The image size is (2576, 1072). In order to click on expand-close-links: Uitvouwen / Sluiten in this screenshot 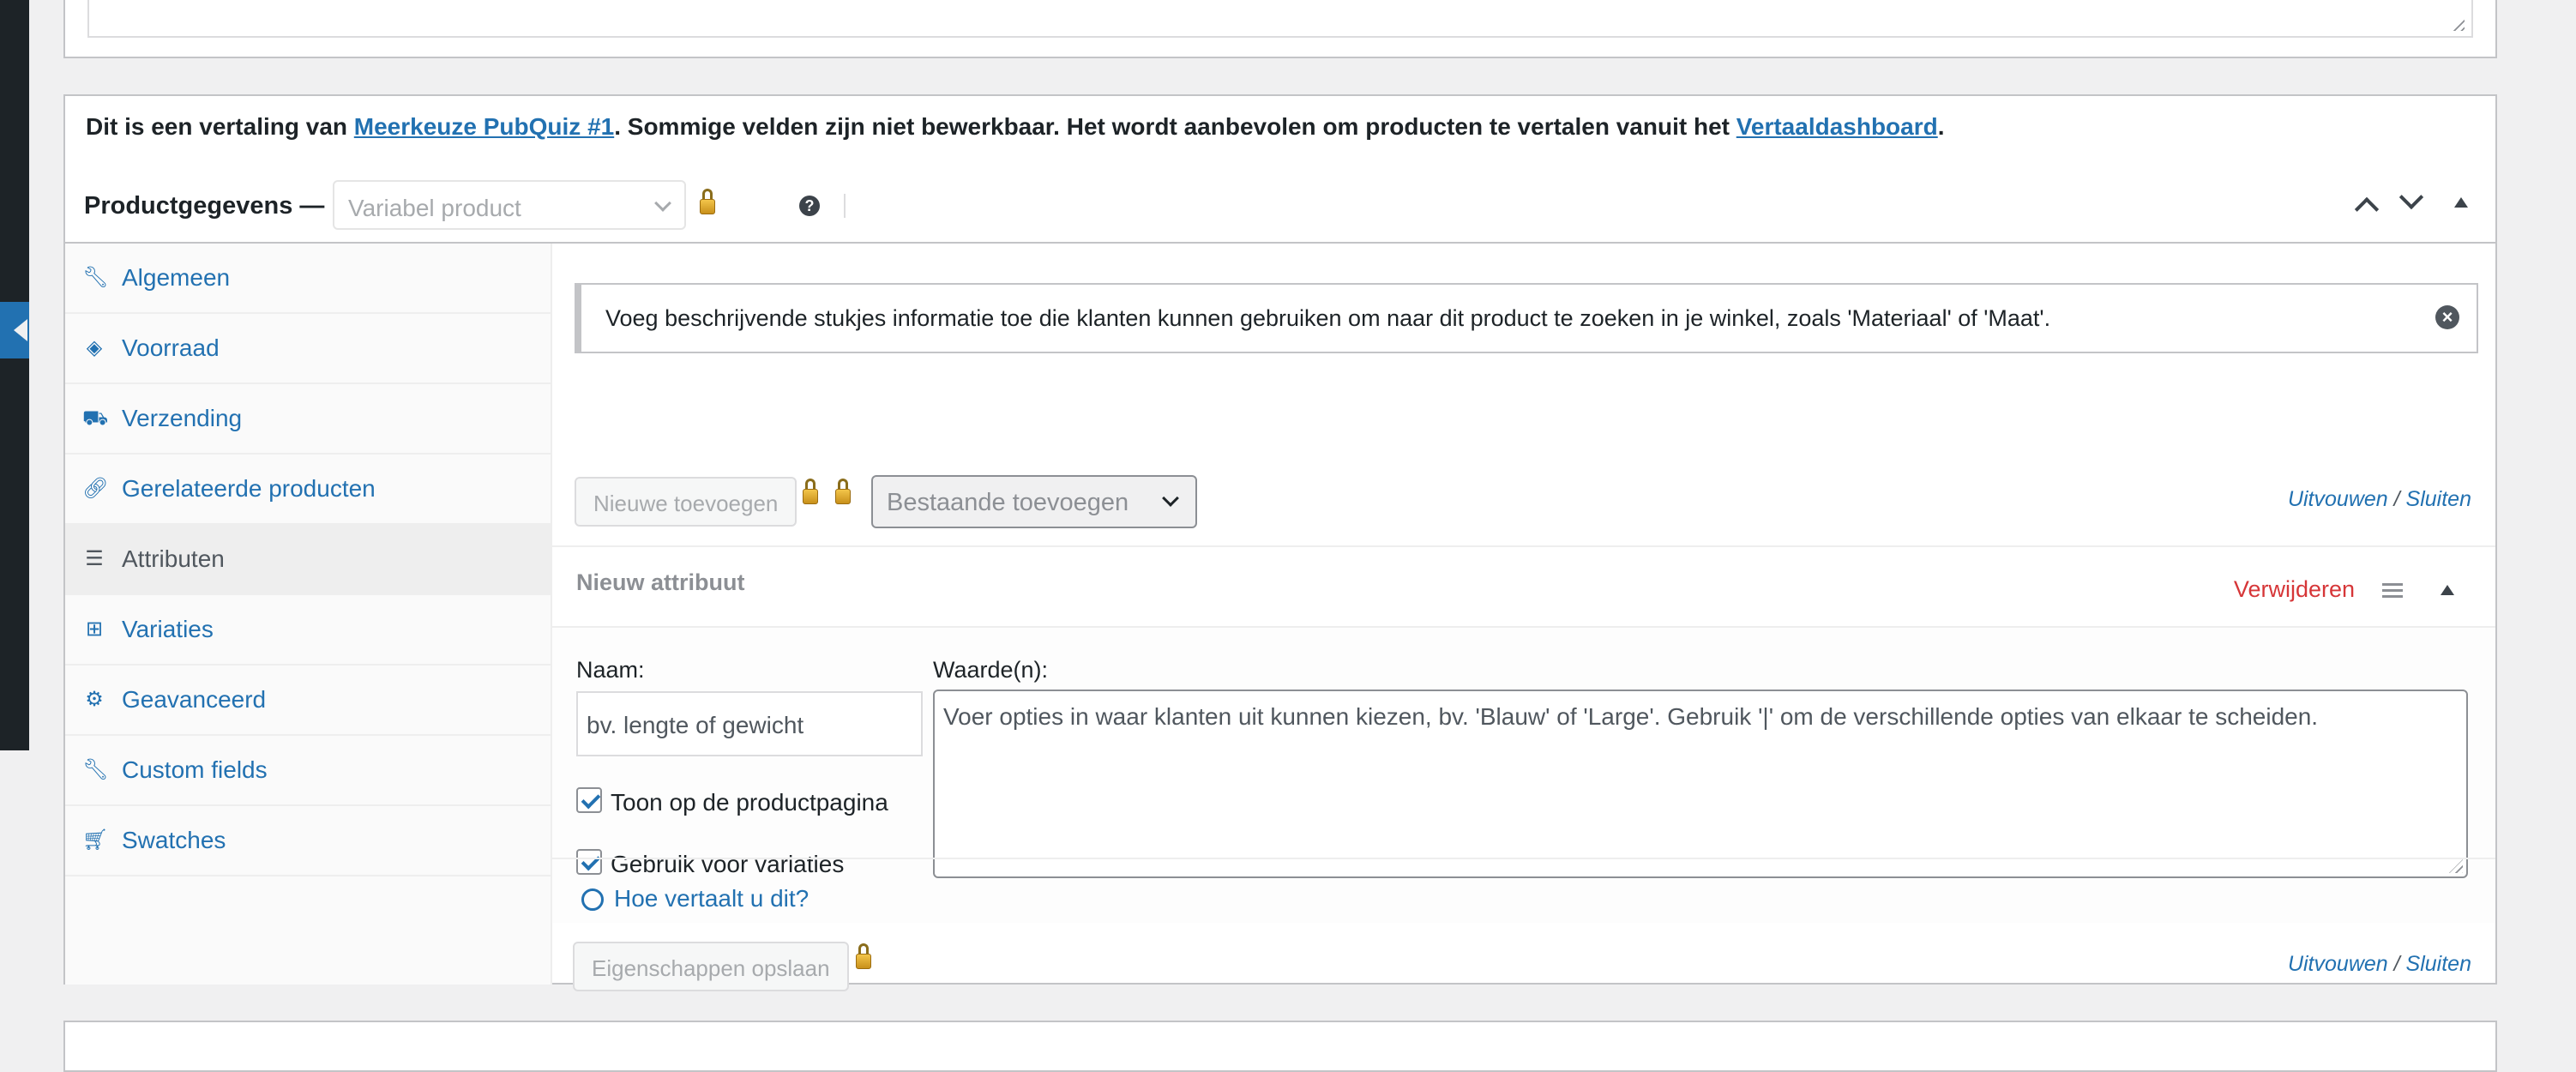, I will do `click(2379, 499)`.